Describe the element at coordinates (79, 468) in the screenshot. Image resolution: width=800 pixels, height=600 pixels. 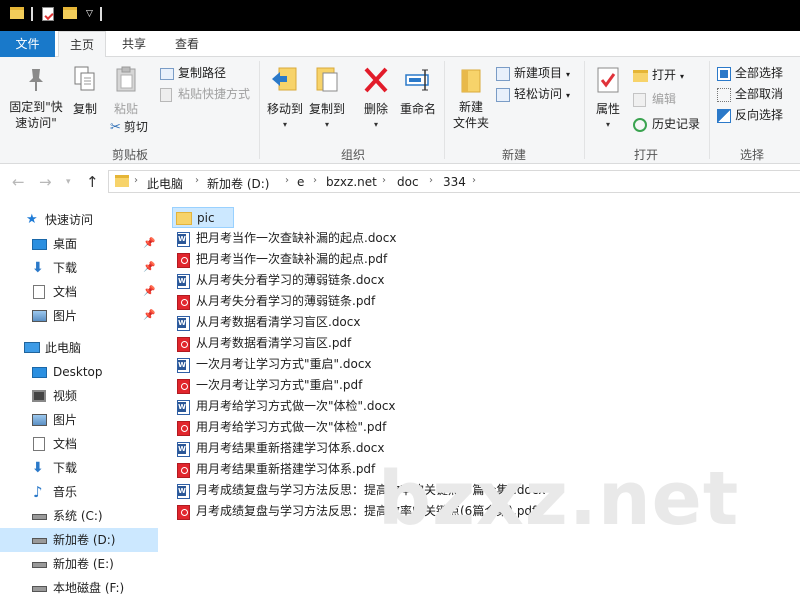
I see `sidebar-item-pc-downloads: ⬇ 下载` at that location.